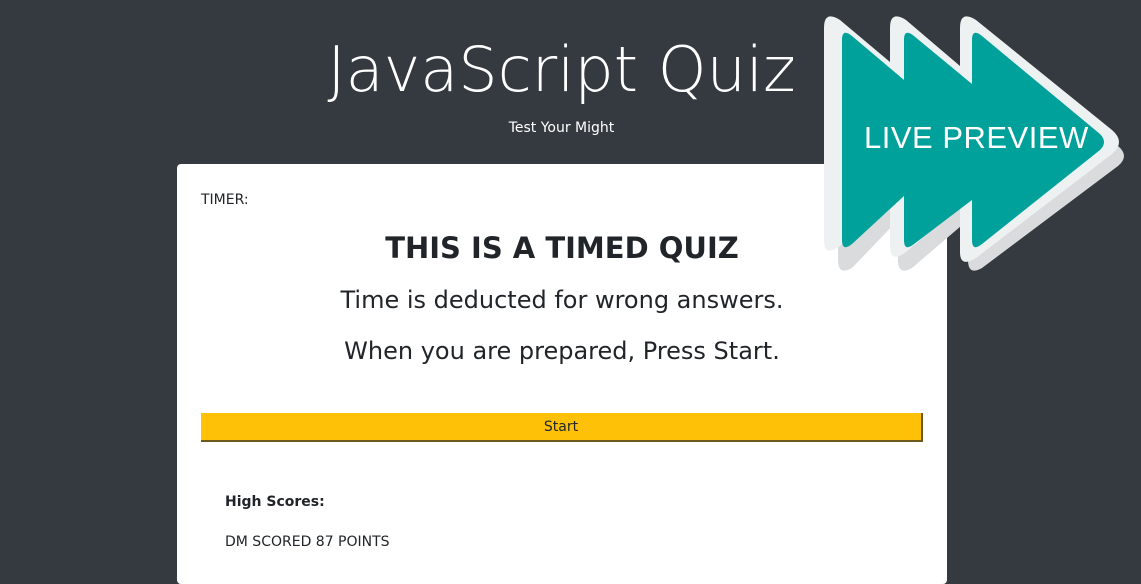 Image resolution: width=1141 pixels, height=584 pixels. What do you see at coordinates (976, 138) in the screenshot?
I see `live-preview-label: LIVE PREVIEW` at bounding box center [976, 138].